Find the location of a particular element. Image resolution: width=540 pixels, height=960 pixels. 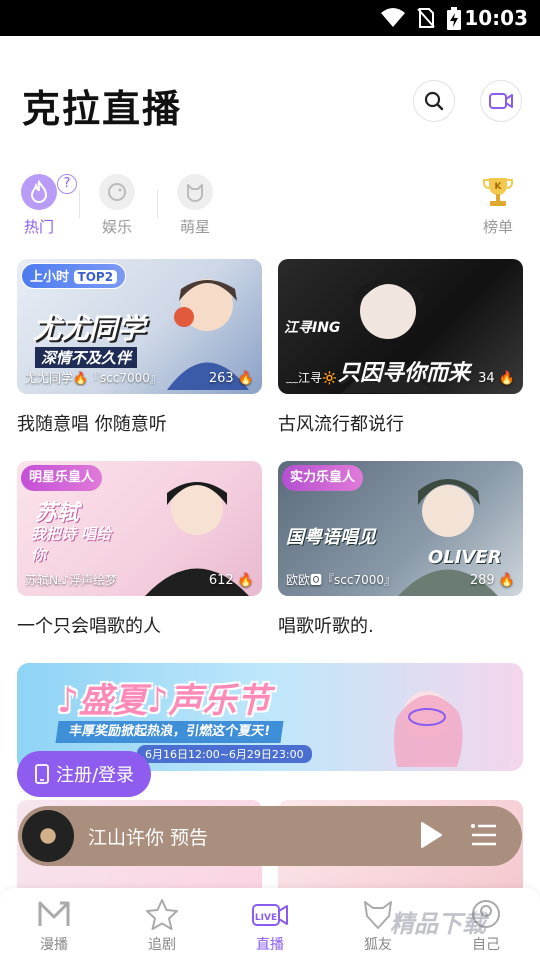

live-room-card: 江寻ING 只因寻你而来 ﹏江寻🔆 34 🔥 古风流行都说行 is located at coordinates (400, 347).